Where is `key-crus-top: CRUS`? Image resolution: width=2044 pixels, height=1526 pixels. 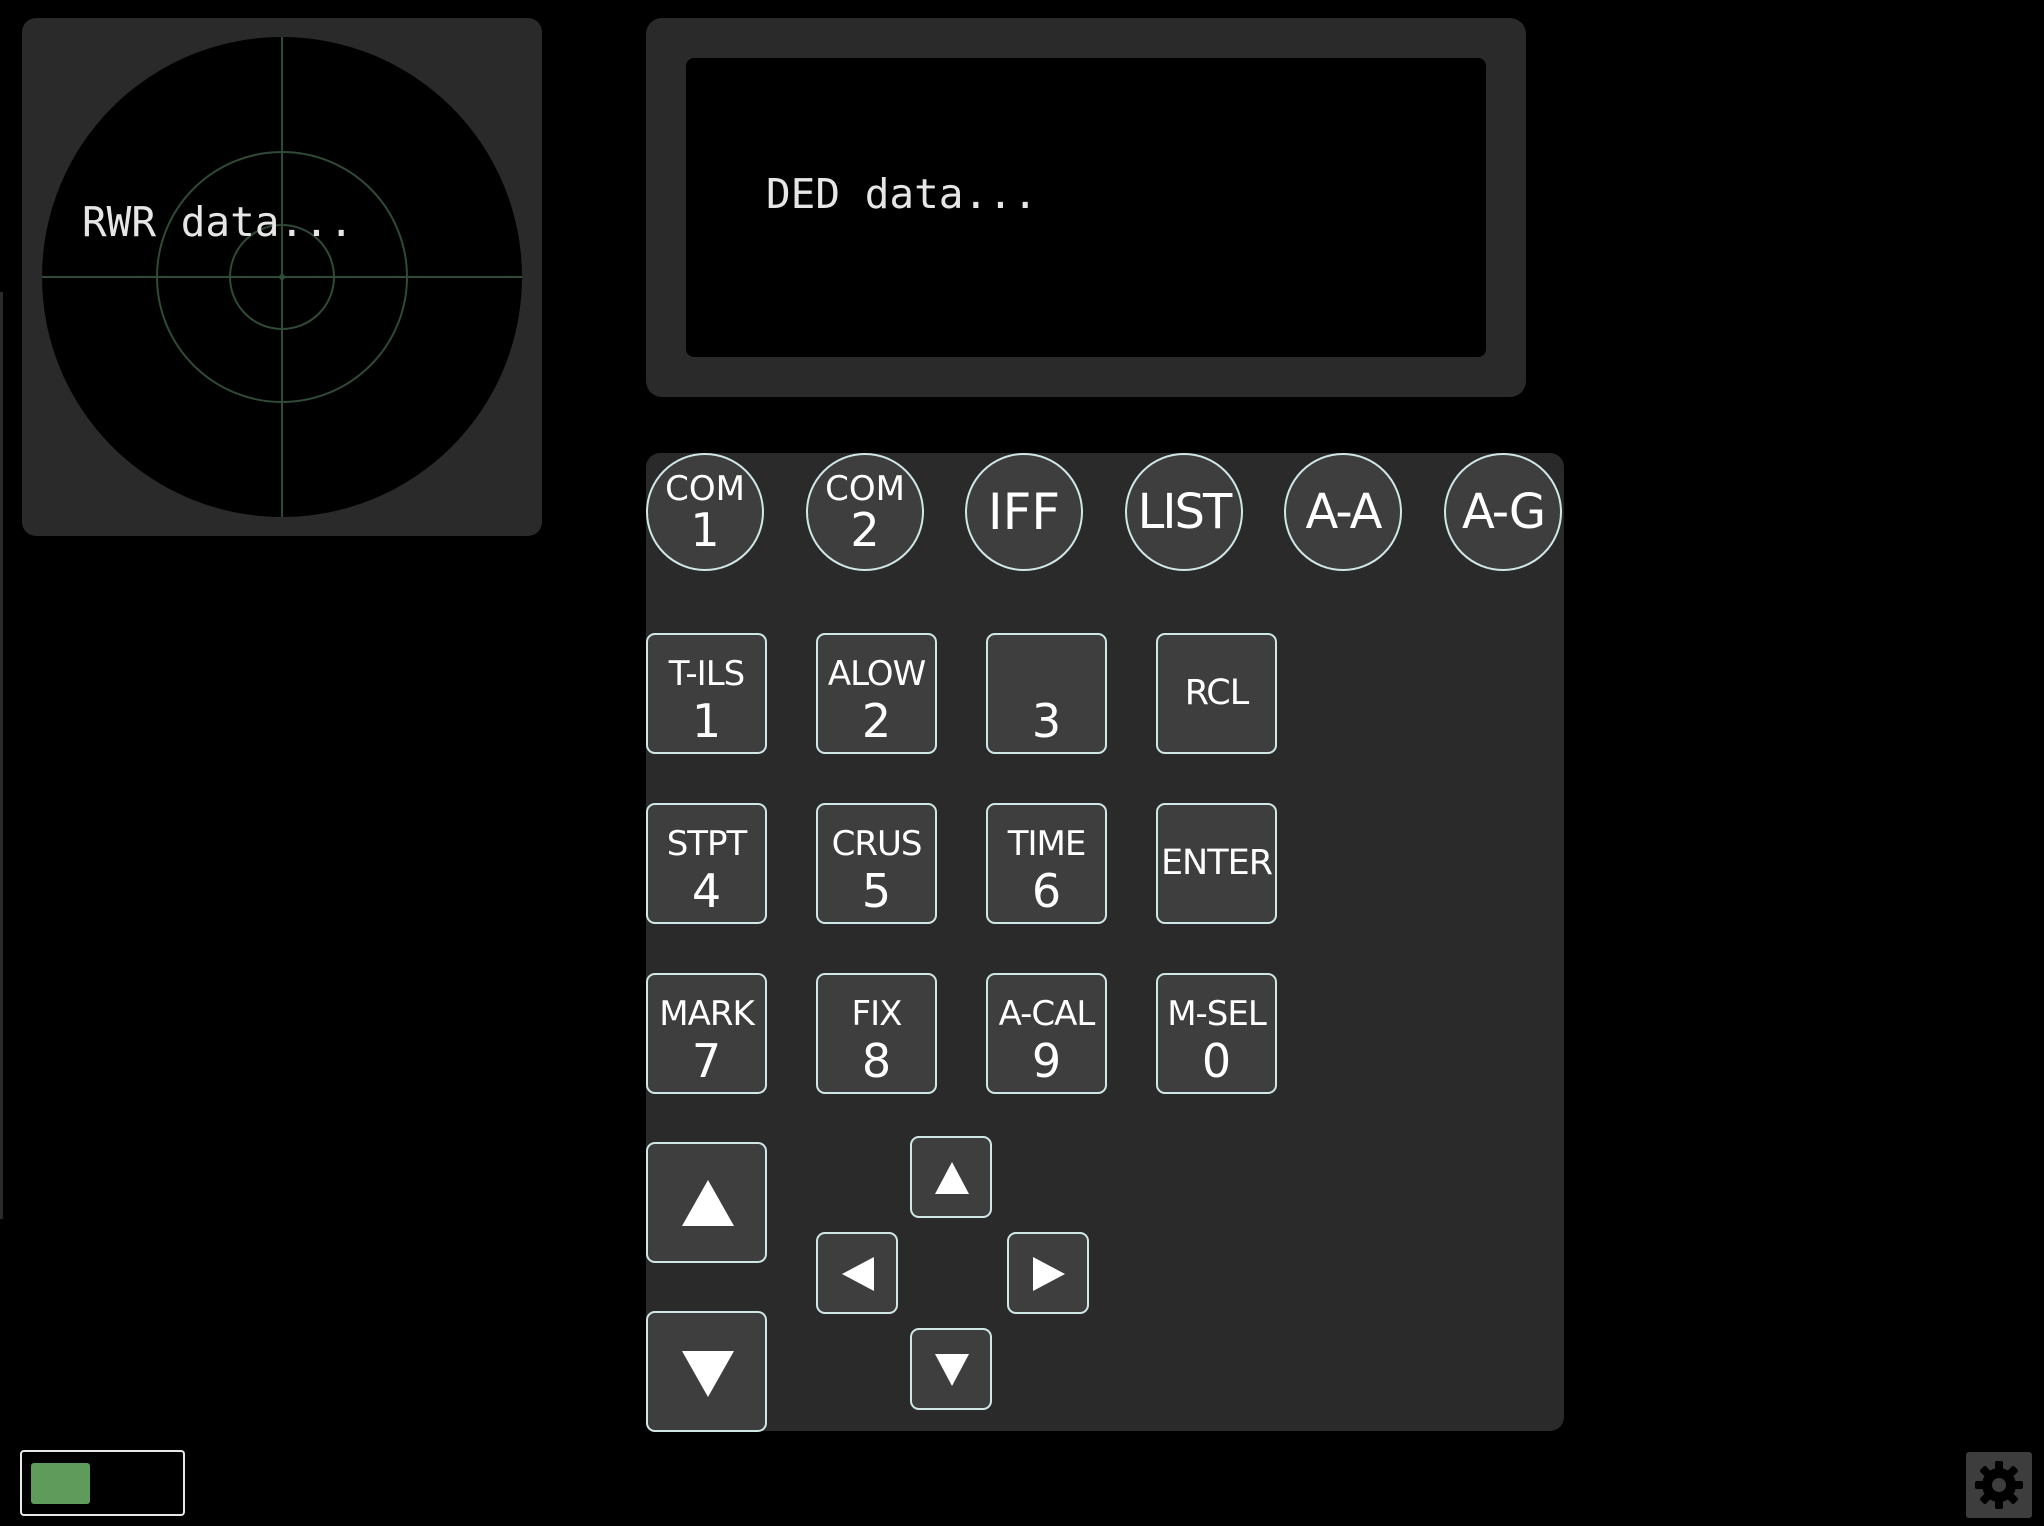 key-crus-top: CRUS is located at coordinates (877, 844).